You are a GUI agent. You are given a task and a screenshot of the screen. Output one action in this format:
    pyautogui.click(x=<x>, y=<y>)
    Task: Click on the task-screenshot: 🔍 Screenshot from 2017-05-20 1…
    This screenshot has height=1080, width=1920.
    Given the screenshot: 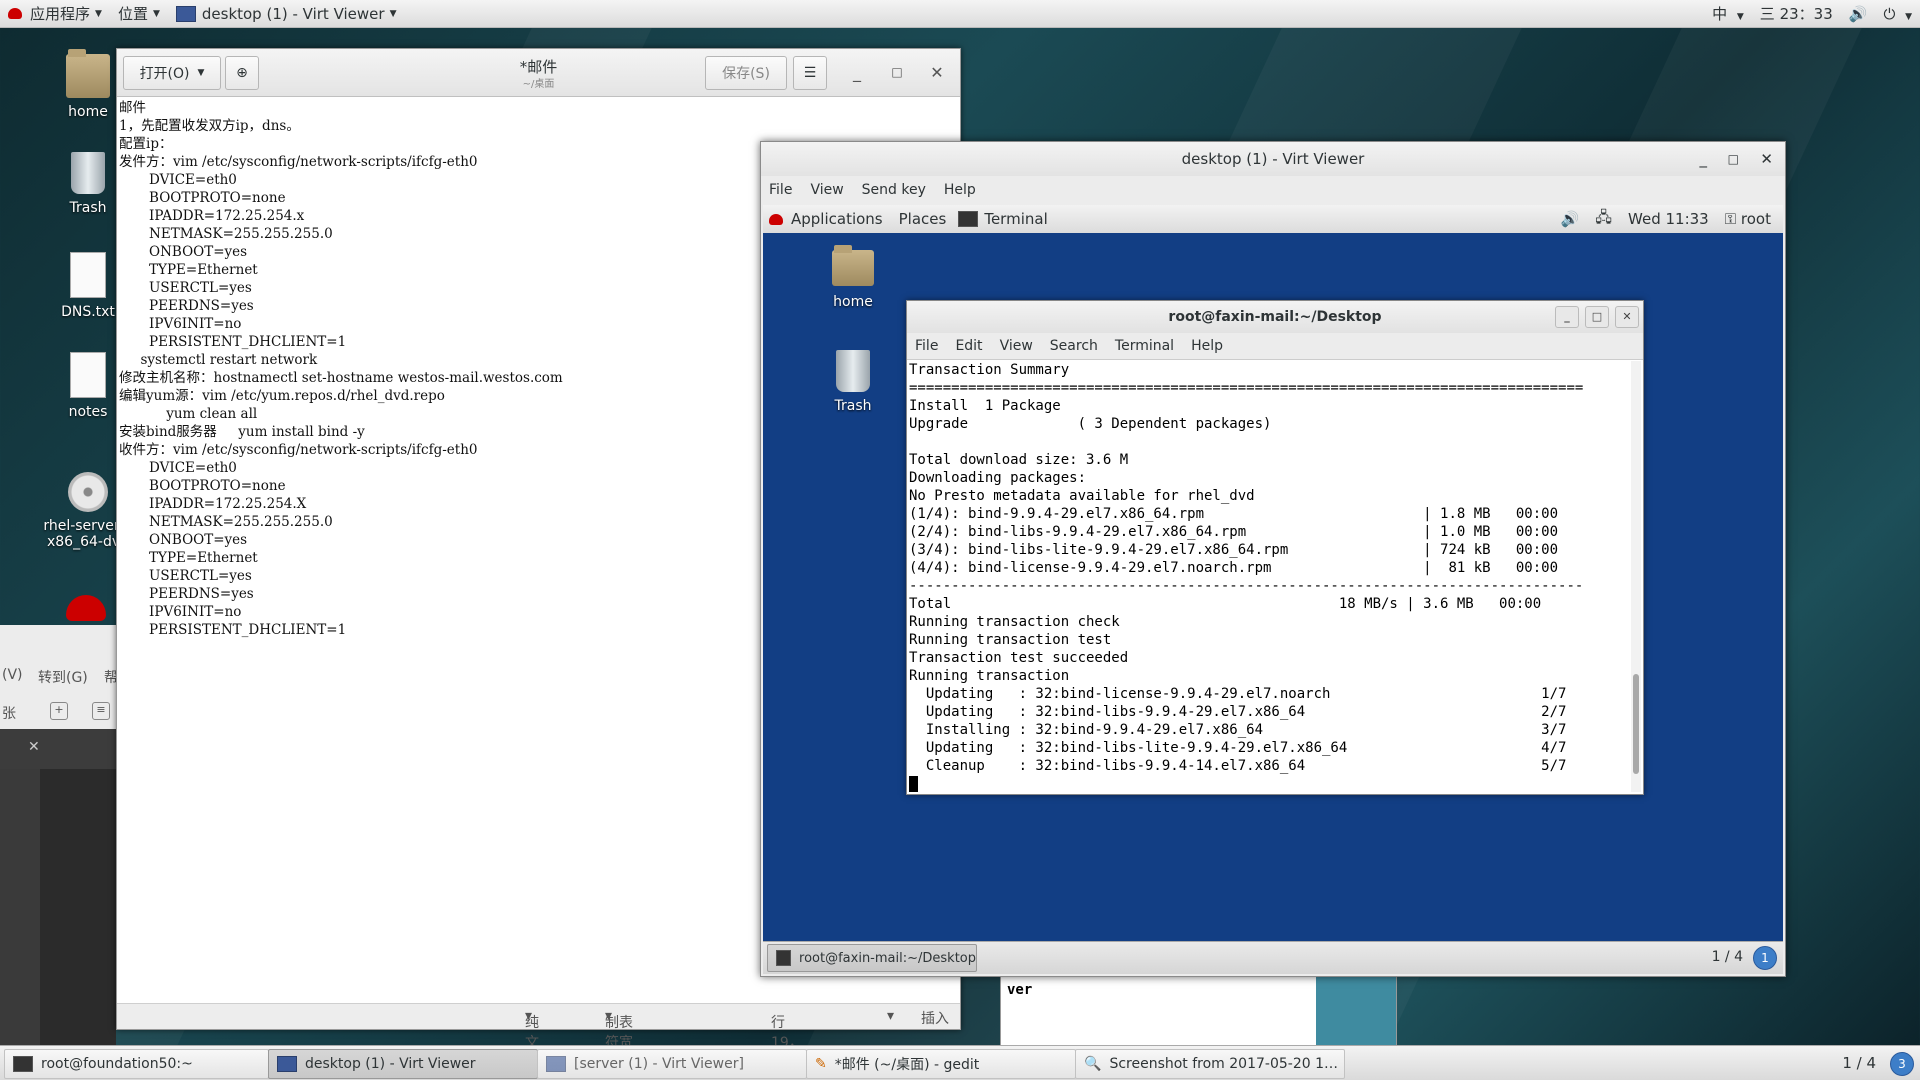 What is the action you would take?
    pyautogui.click(x=1210, y=1064)
    